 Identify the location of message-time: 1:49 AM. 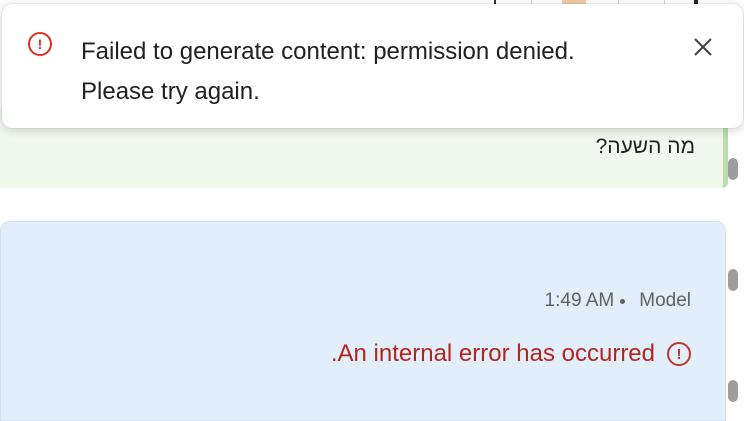
(585, 301).